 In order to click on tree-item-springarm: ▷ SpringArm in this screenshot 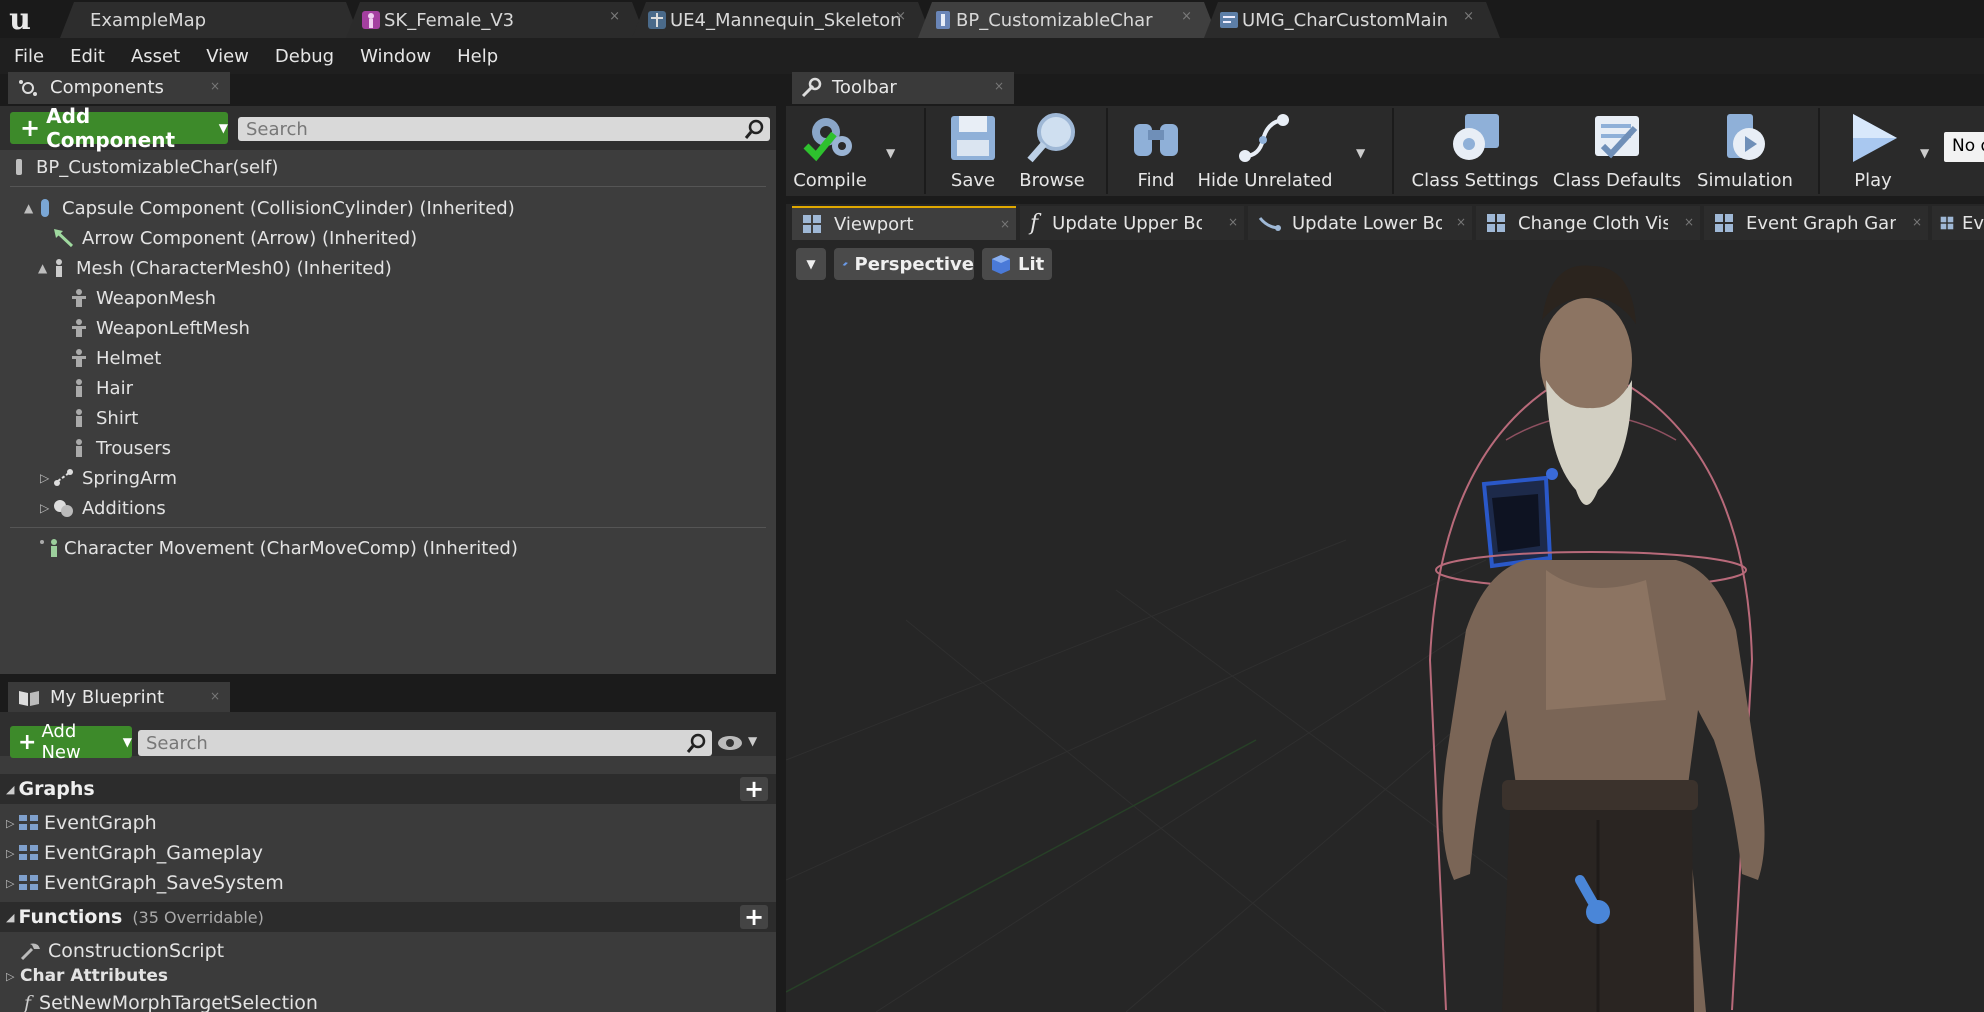, I will do `click(108, 478)`.